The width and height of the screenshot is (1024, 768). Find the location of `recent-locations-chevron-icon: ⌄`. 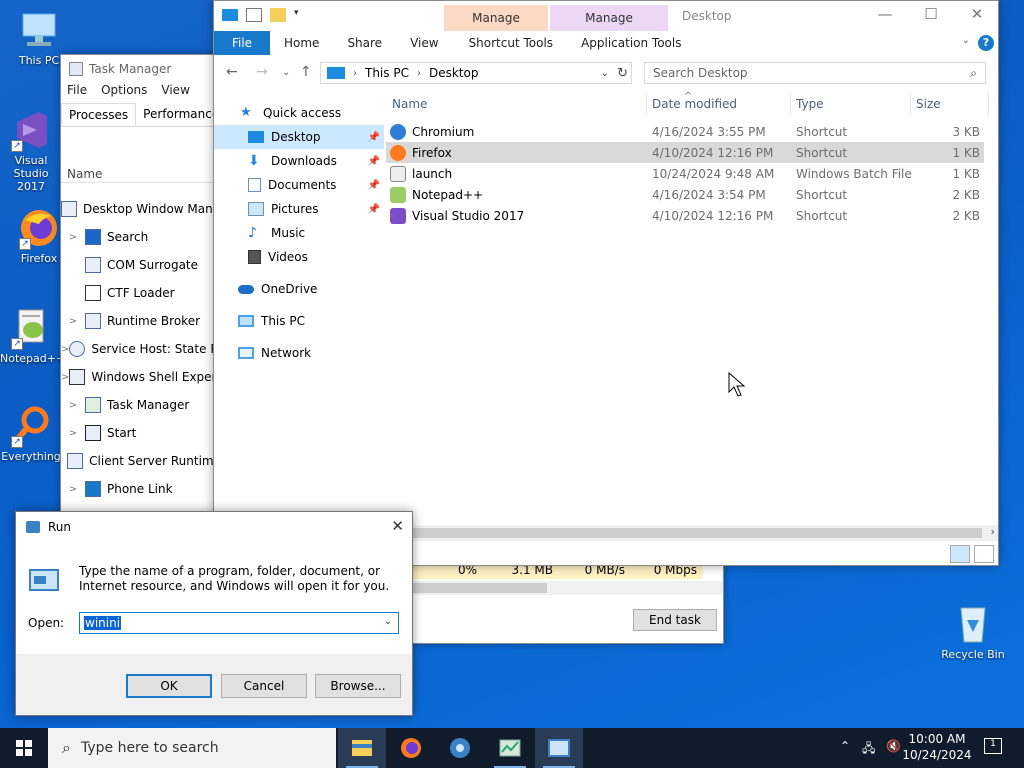

recent-locations-chevron-icon: ⌄ is located at coordinates (286, 72).